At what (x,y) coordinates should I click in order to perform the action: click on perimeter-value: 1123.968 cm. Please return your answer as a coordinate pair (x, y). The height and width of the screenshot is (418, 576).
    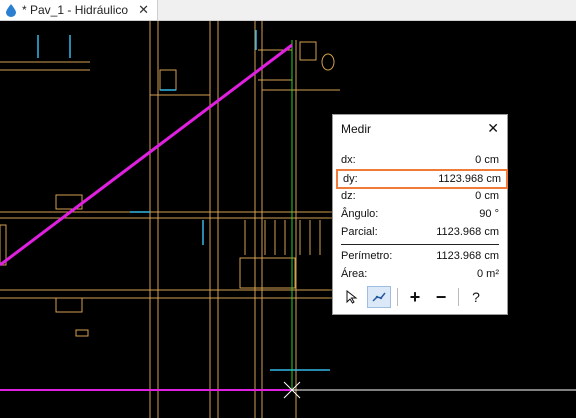
    Looking at the image, I should click on (467, 256).